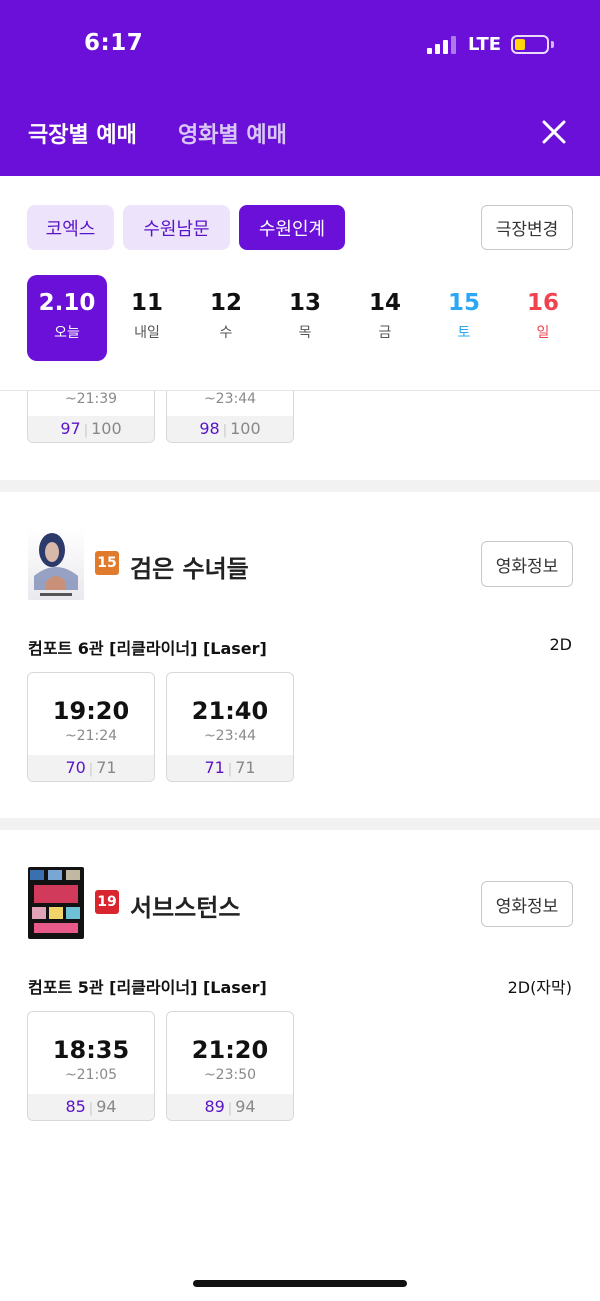  Describe the element at coordinates (226, 318) in the screenshot. I see `date-item-12: 12 수` at that location.